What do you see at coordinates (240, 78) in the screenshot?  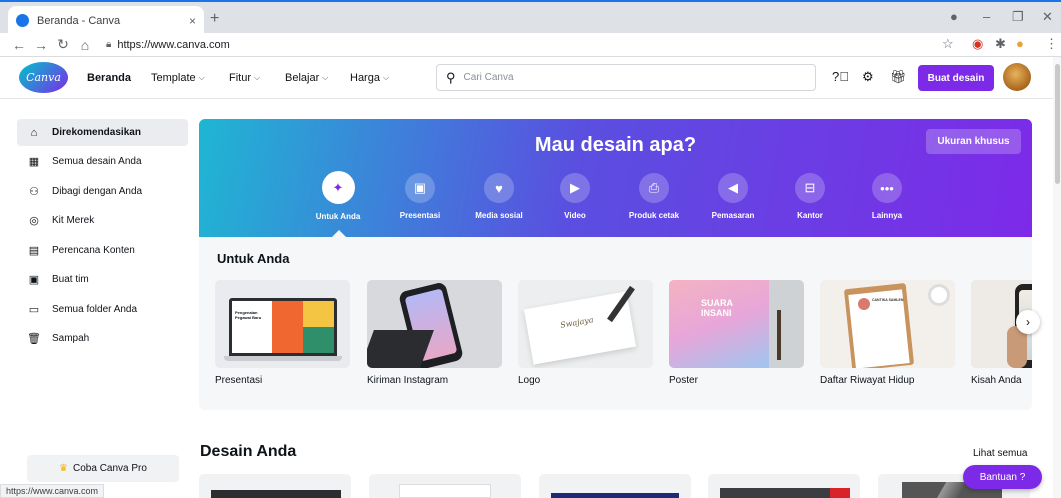 I see `nav-label: Fitur` at bounding box center [240, 78].